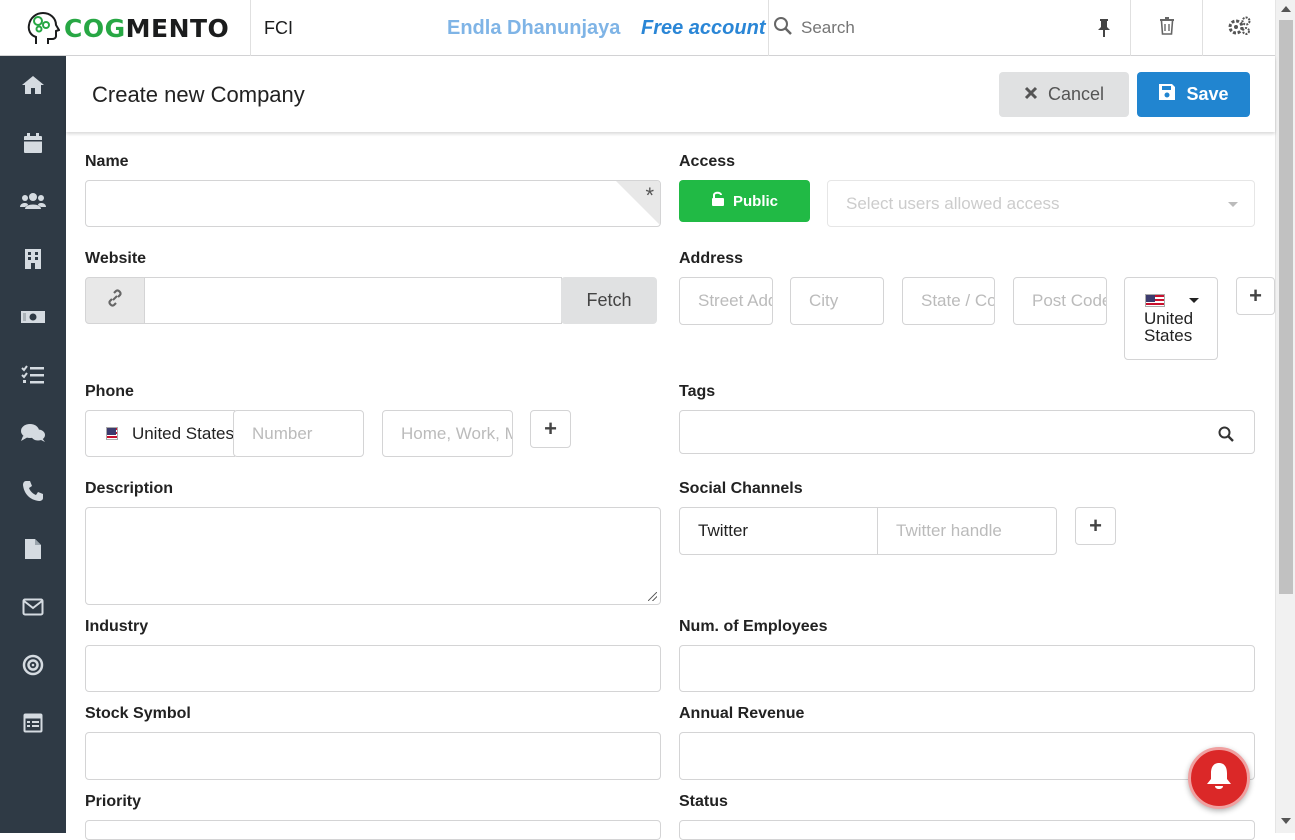 The width and height of the screenshot is (1295, 840). What do you see at coordinates (33, 549) in the screenshot?
I see `sidebar-item-documents` at bounding box center [33, 549].